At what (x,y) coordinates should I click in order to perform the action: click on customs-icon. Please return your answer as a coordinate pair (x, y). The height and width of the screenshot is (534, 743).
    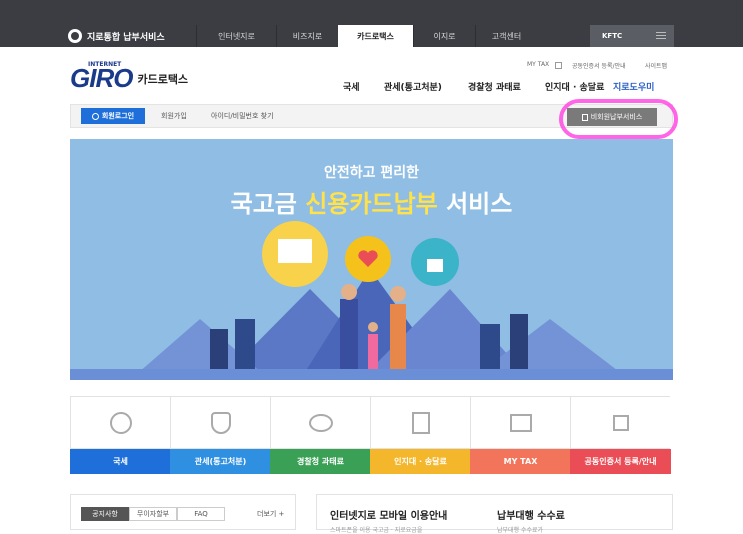
    Looking at the image, I should click on (220, 422).